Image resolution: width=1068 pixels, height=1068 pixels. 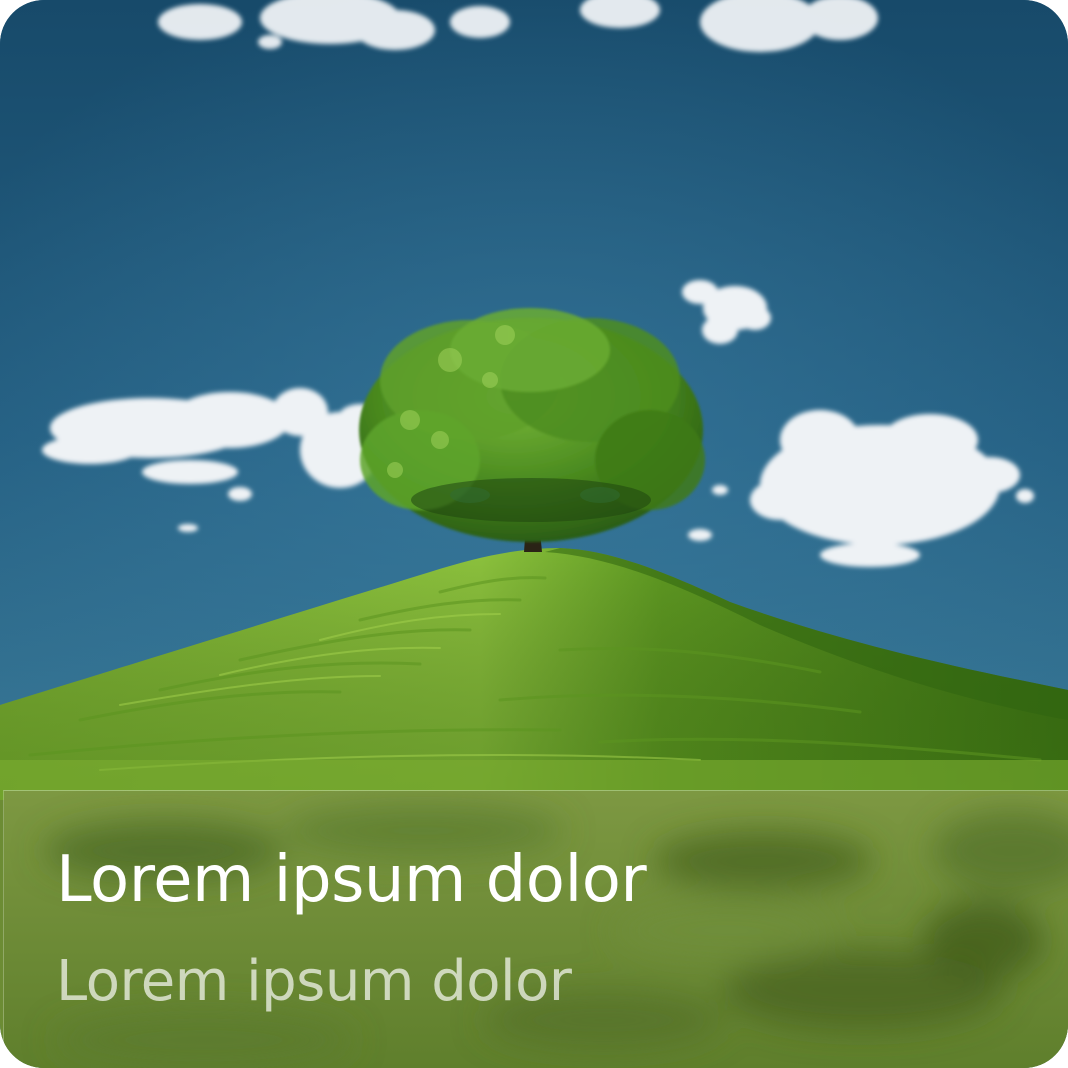 I want to click on card-subtitle: Lorem ipsum dolor, so click(x=314, y=981).